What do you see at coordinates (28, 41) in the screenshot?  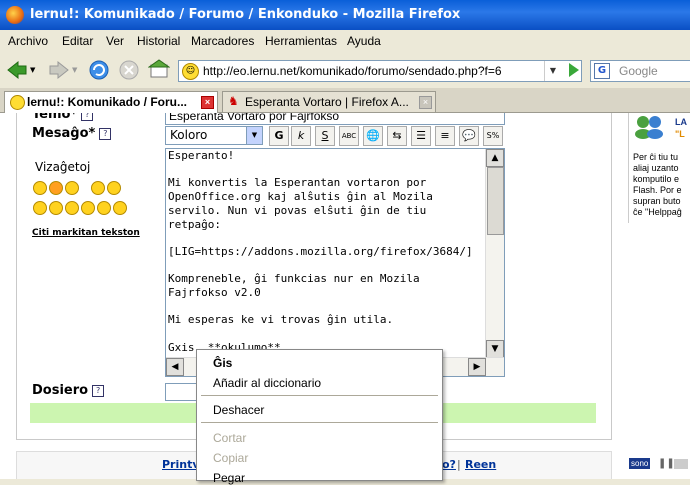 I see `menu-archivo: Archivo` at bounding box center [28, 41].